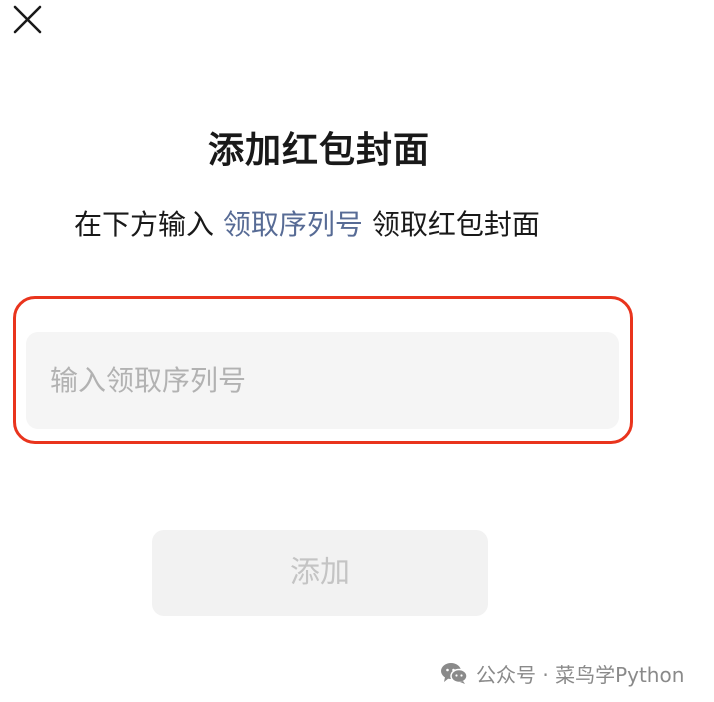 The image size is (714, 702). I want to click on close-button, so click(28, 20).